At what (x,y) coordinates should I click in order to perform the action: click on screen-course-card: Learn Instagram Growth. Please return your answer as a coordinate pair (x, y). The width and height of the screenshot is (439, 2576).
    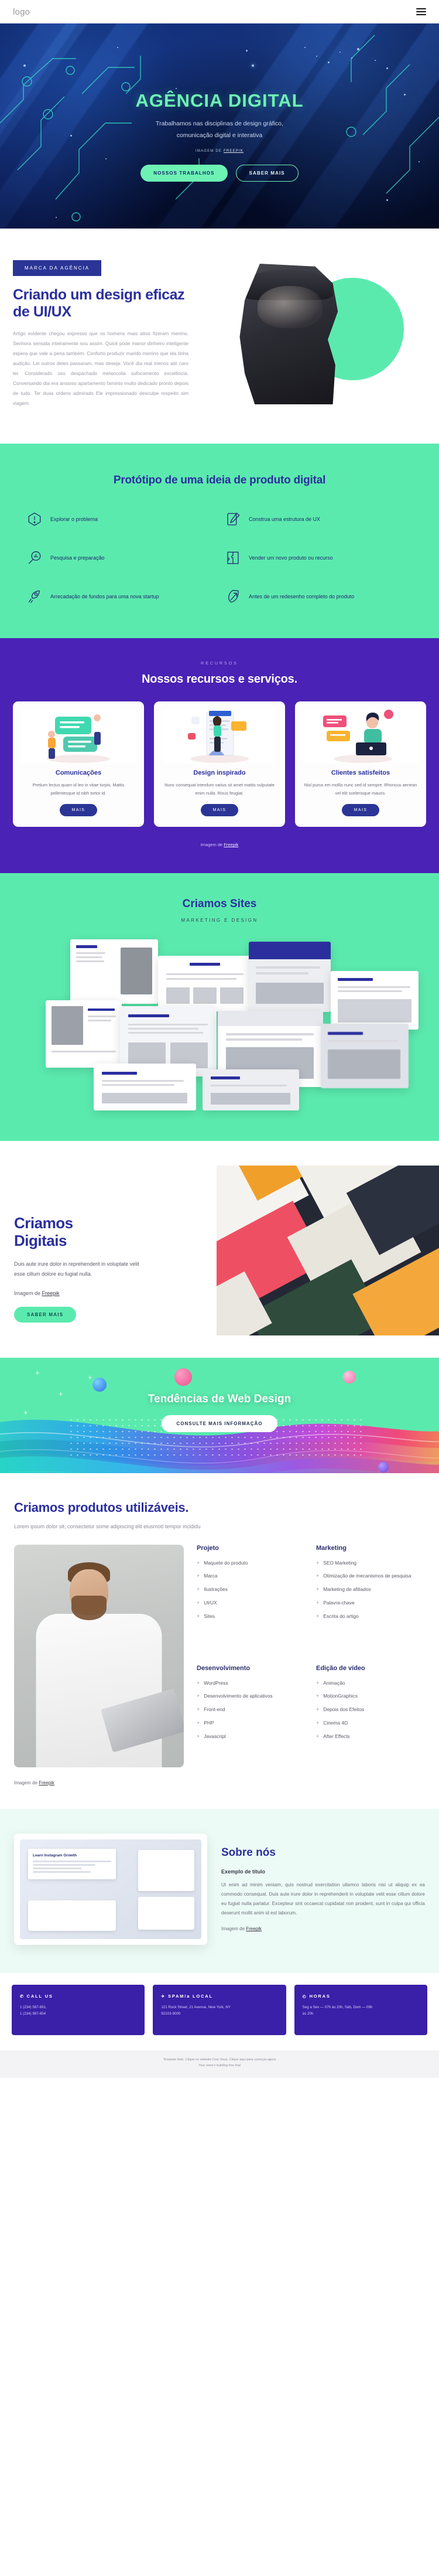
    Looking at the image, I should click on (72, 1863).